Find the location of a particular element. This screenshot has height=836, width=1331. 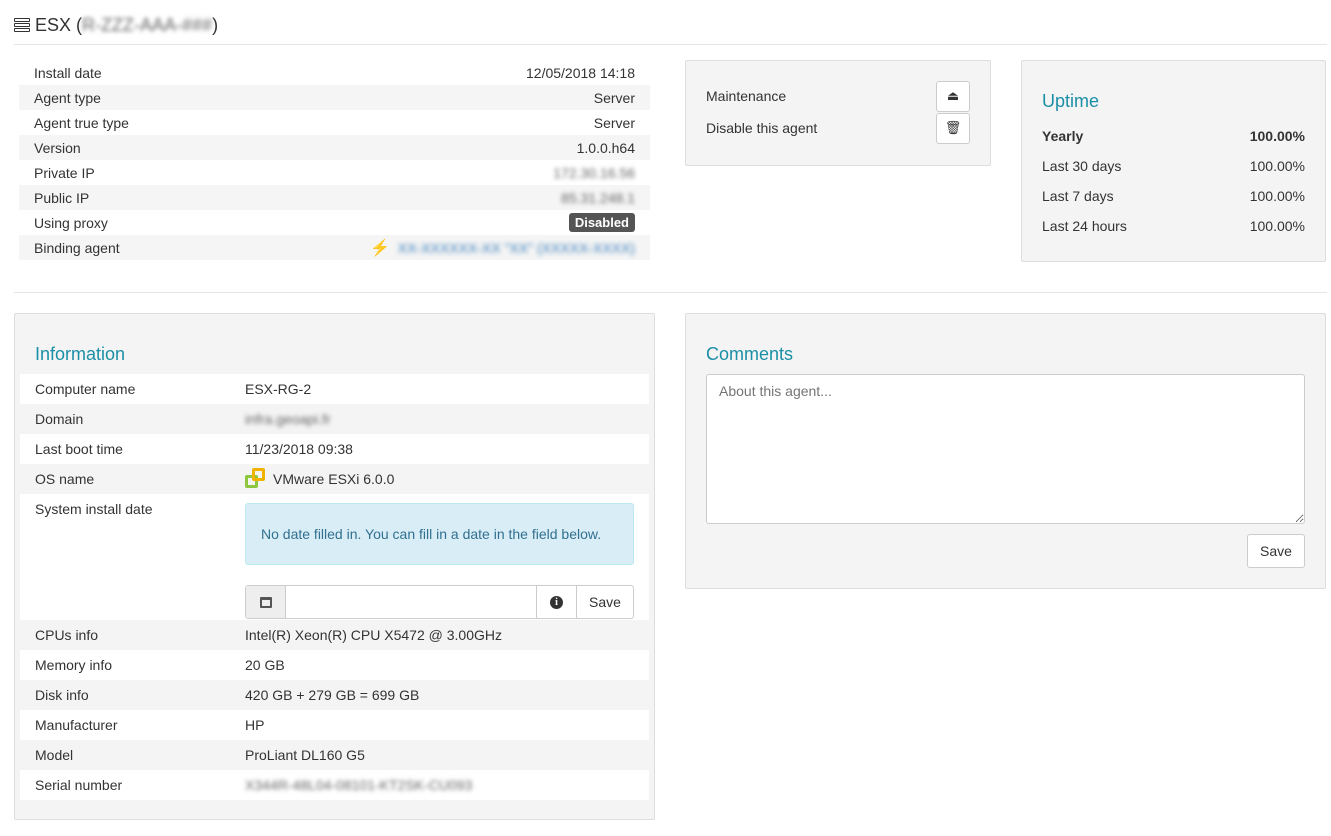

info-icon: i is located at coordinates (556, 602).